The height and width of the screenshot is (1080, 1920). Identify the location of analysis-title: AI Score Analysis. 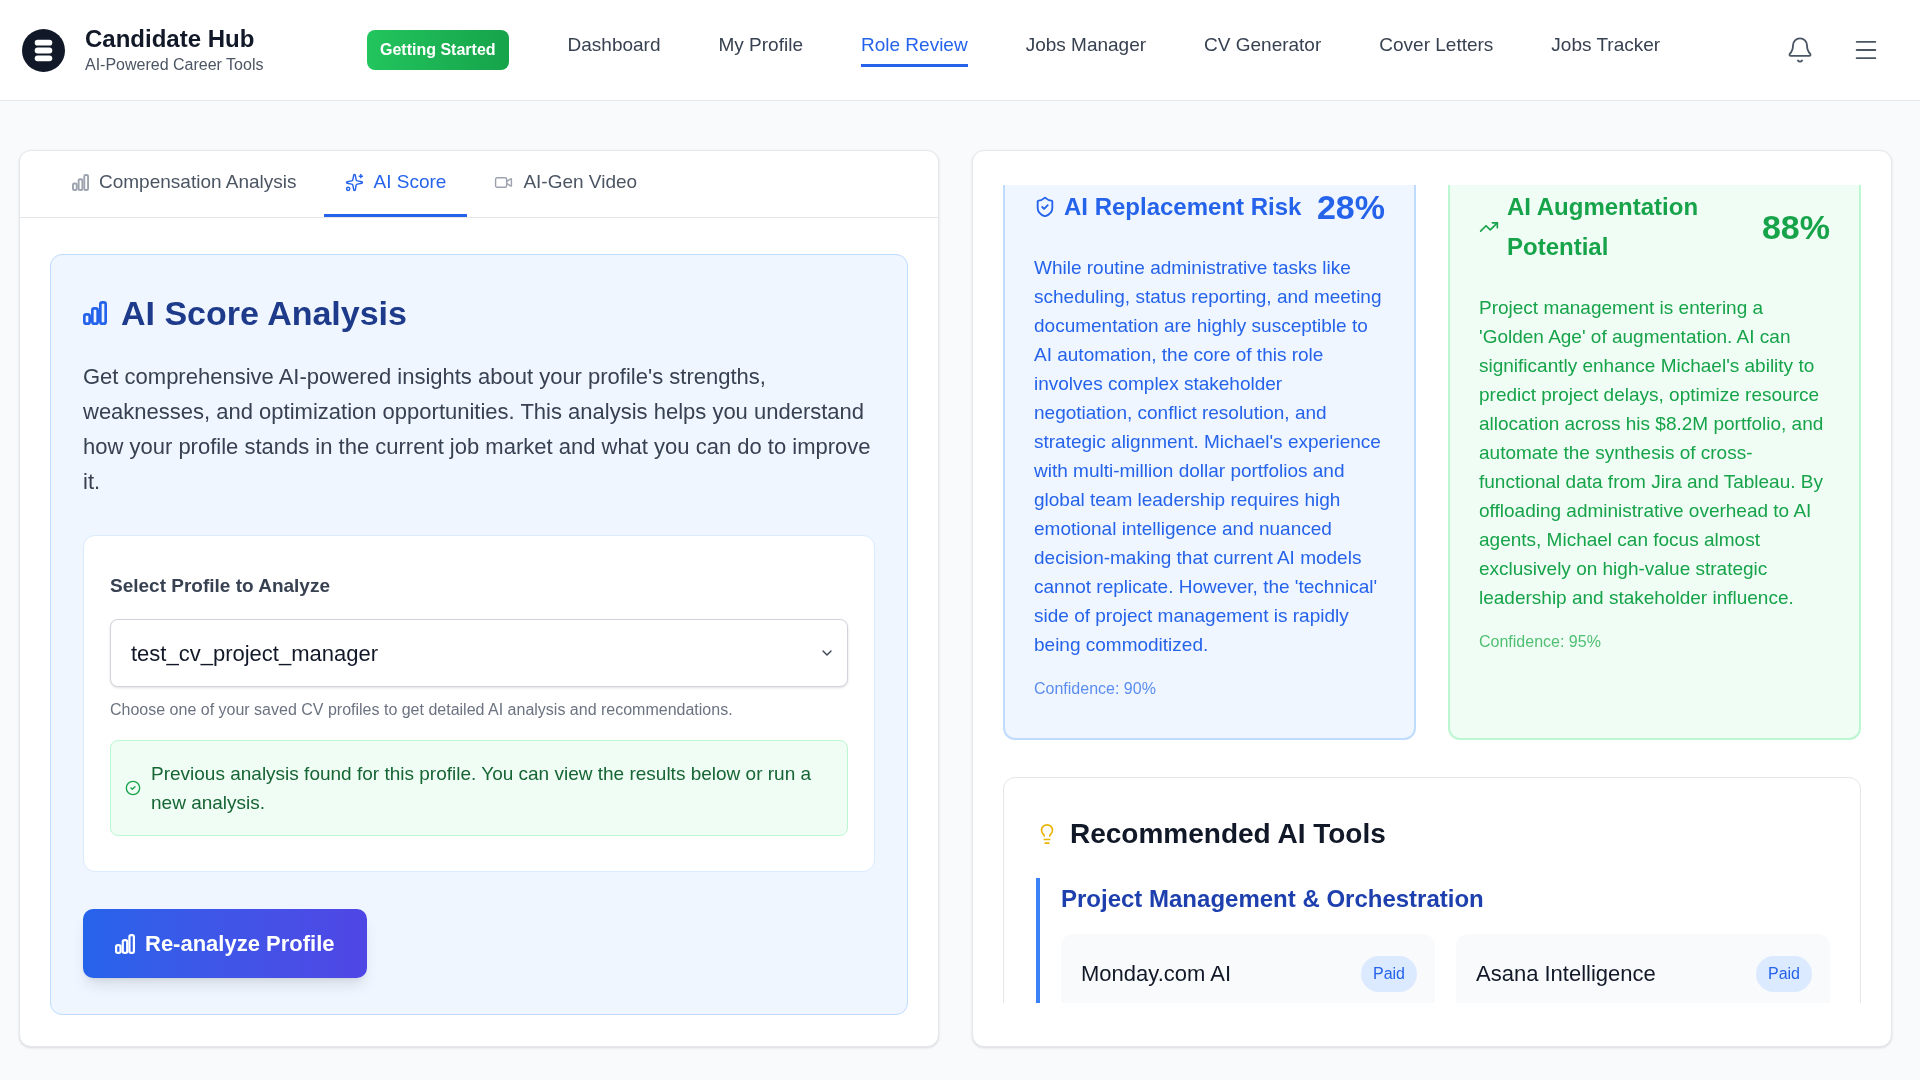
(264, 313).